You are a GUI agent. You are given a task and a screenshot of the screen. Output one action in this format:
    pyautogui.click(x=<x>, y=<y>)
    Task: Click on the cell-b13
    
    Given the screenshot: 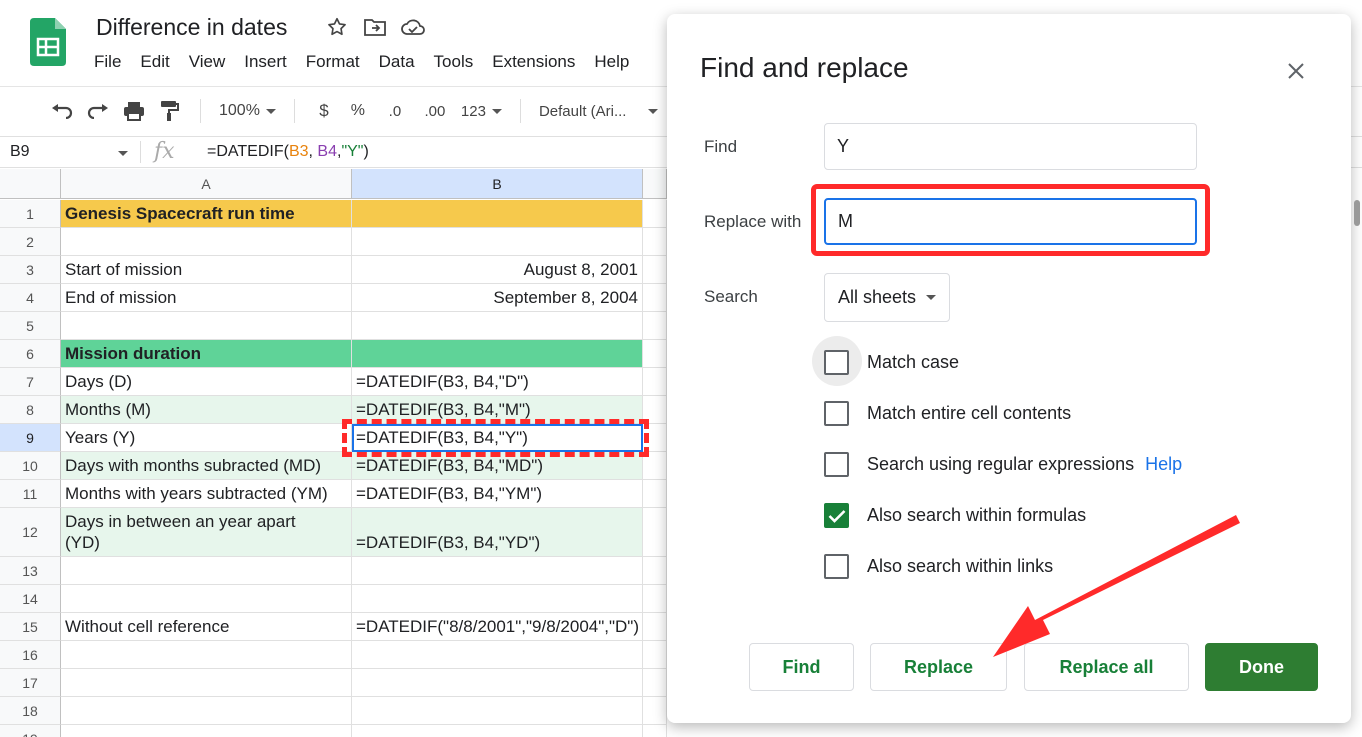 What is the action you would take?
    pyautogui.click(x=497, y=571)
    